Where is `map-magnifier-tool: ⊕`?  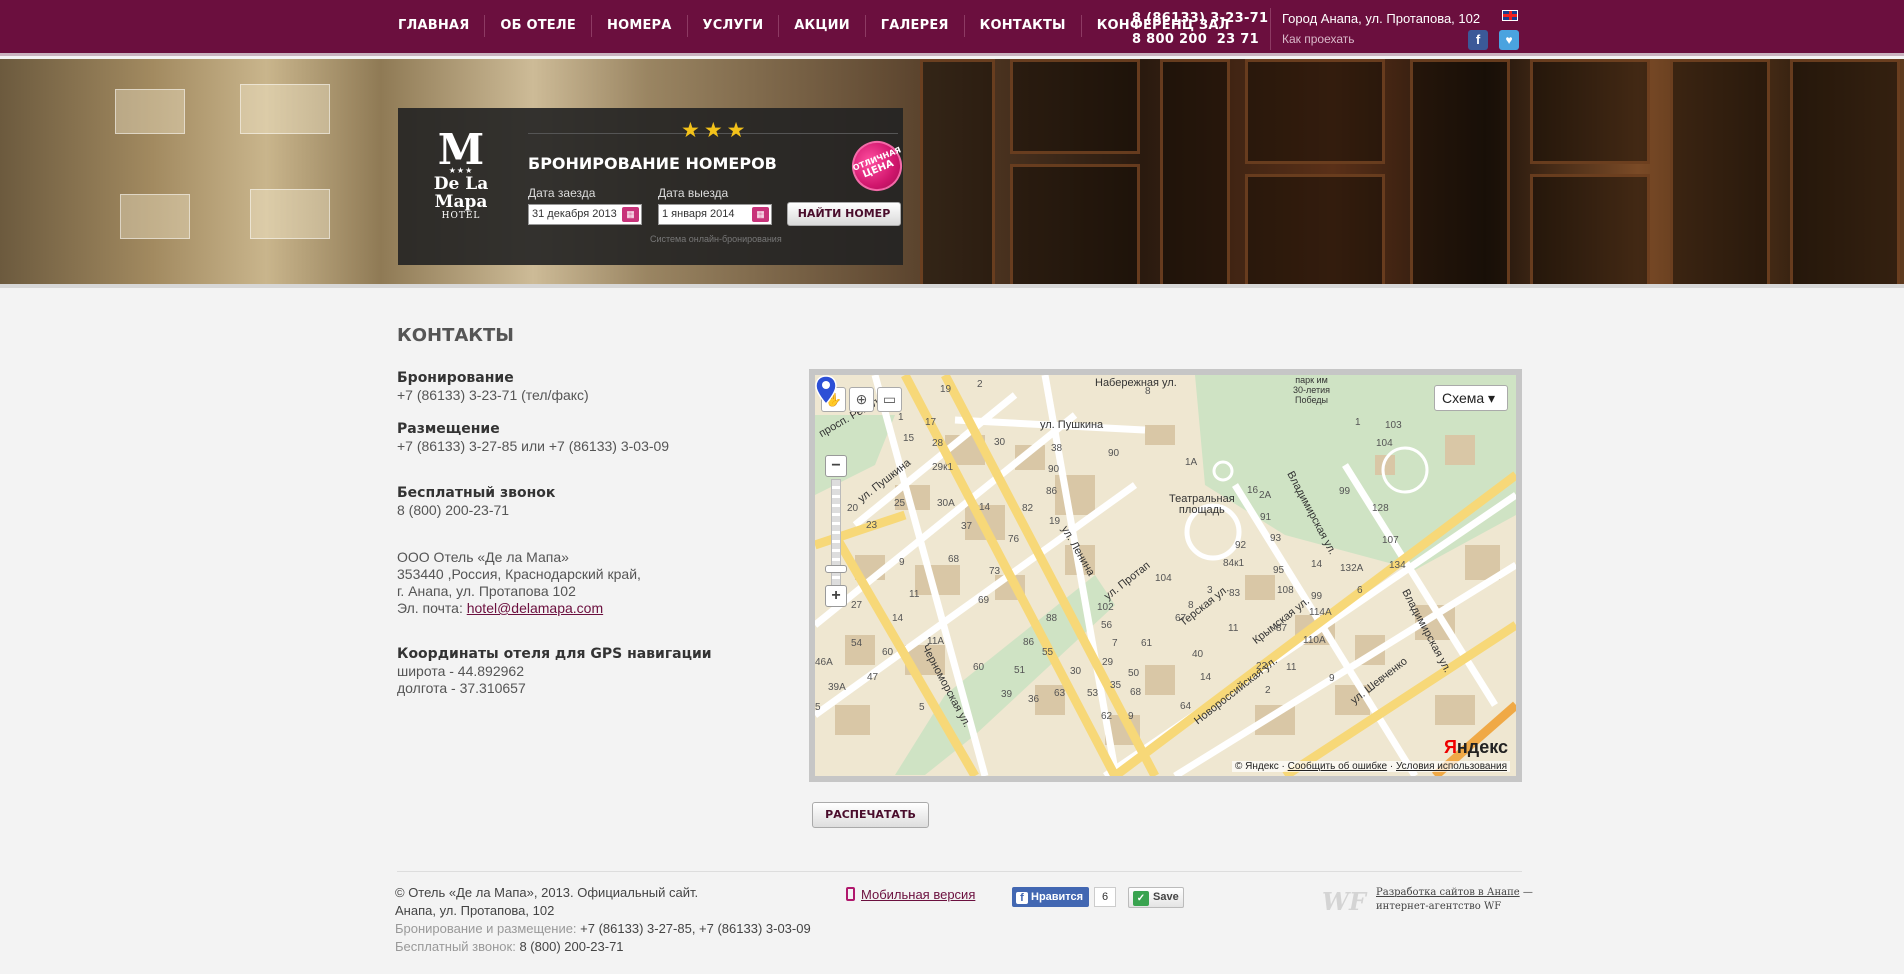 map-magnifier-tool: ⊕ is located at coordinates (861, 399).